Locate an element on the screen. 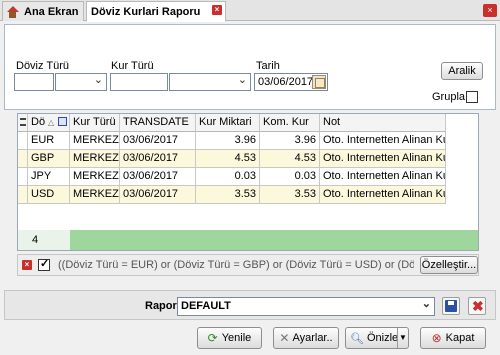 This screenshot has width=500, height=355. tab-home-label: Ana Ekran is located at coordinates (51, 11).